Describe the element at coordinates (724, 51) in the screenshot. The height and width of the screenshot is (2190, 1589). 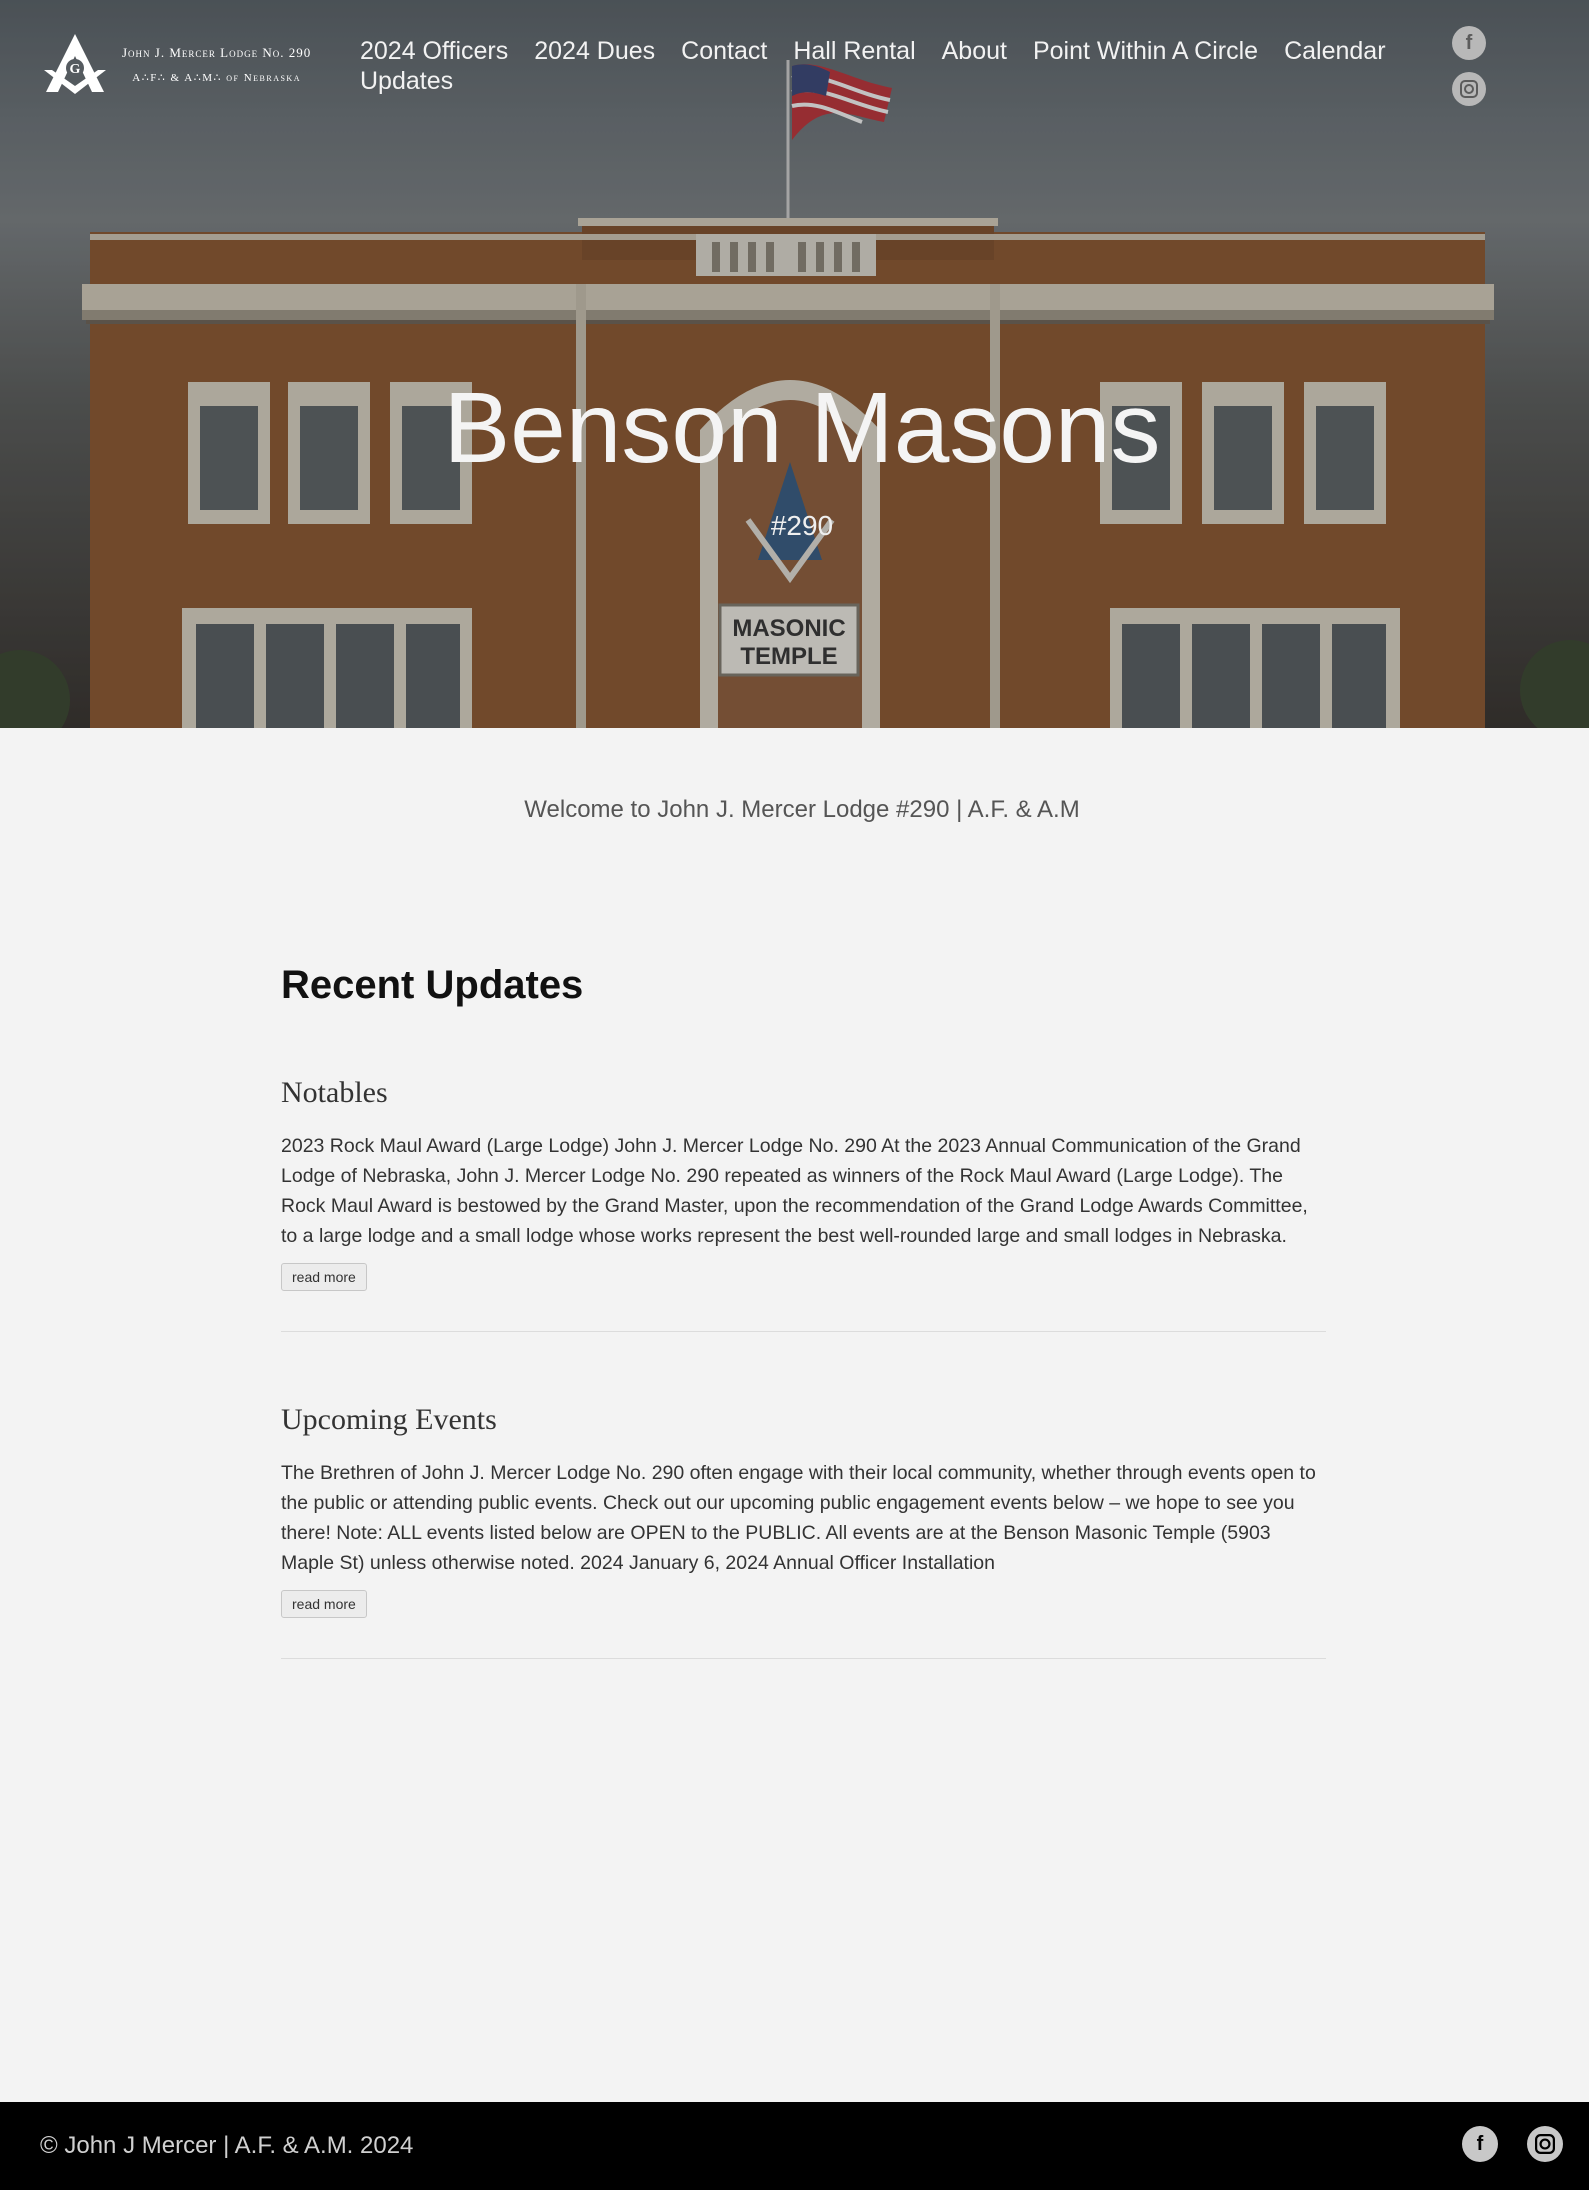
I see `nav-contact: Contact` at that location.